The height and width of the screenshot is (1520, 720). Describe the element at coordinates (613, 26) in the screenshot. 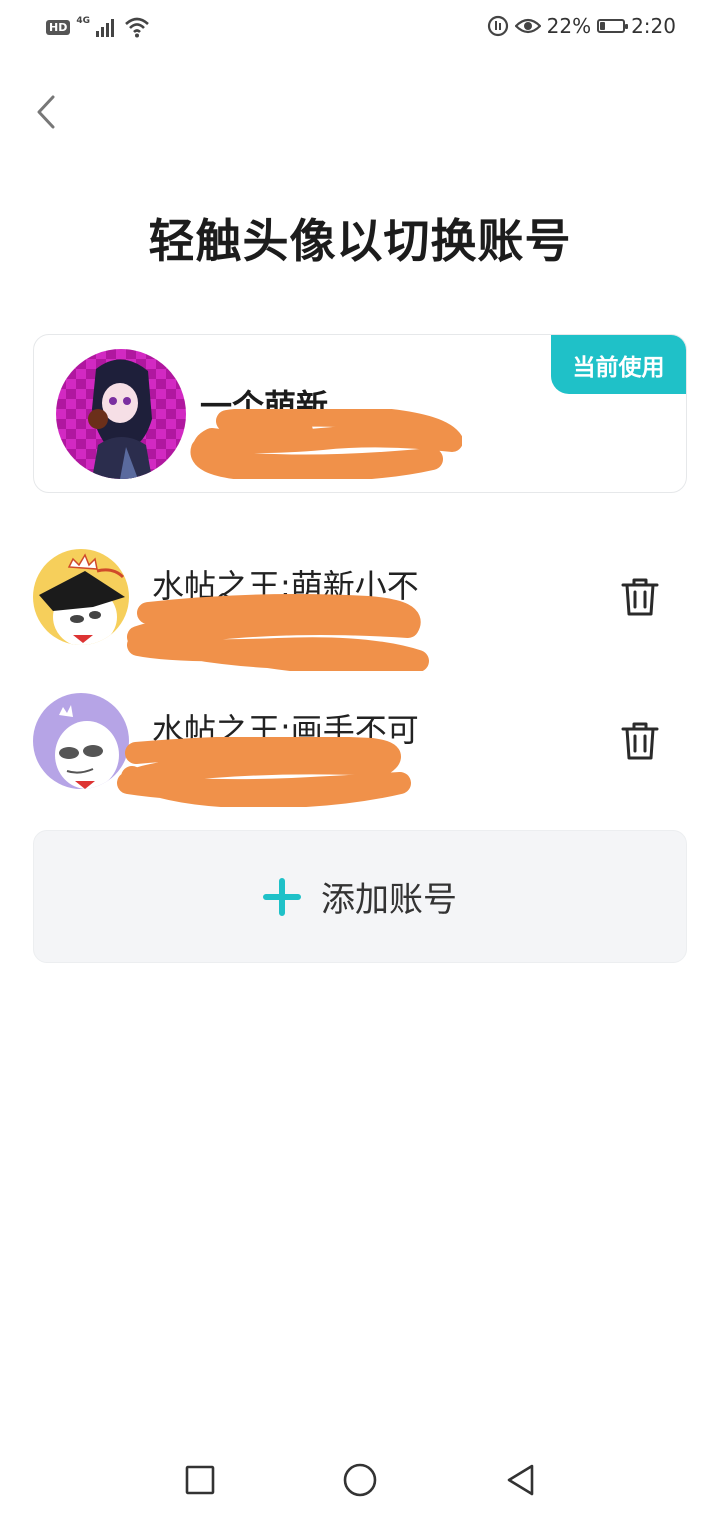

I see `battery-icon` at that location.